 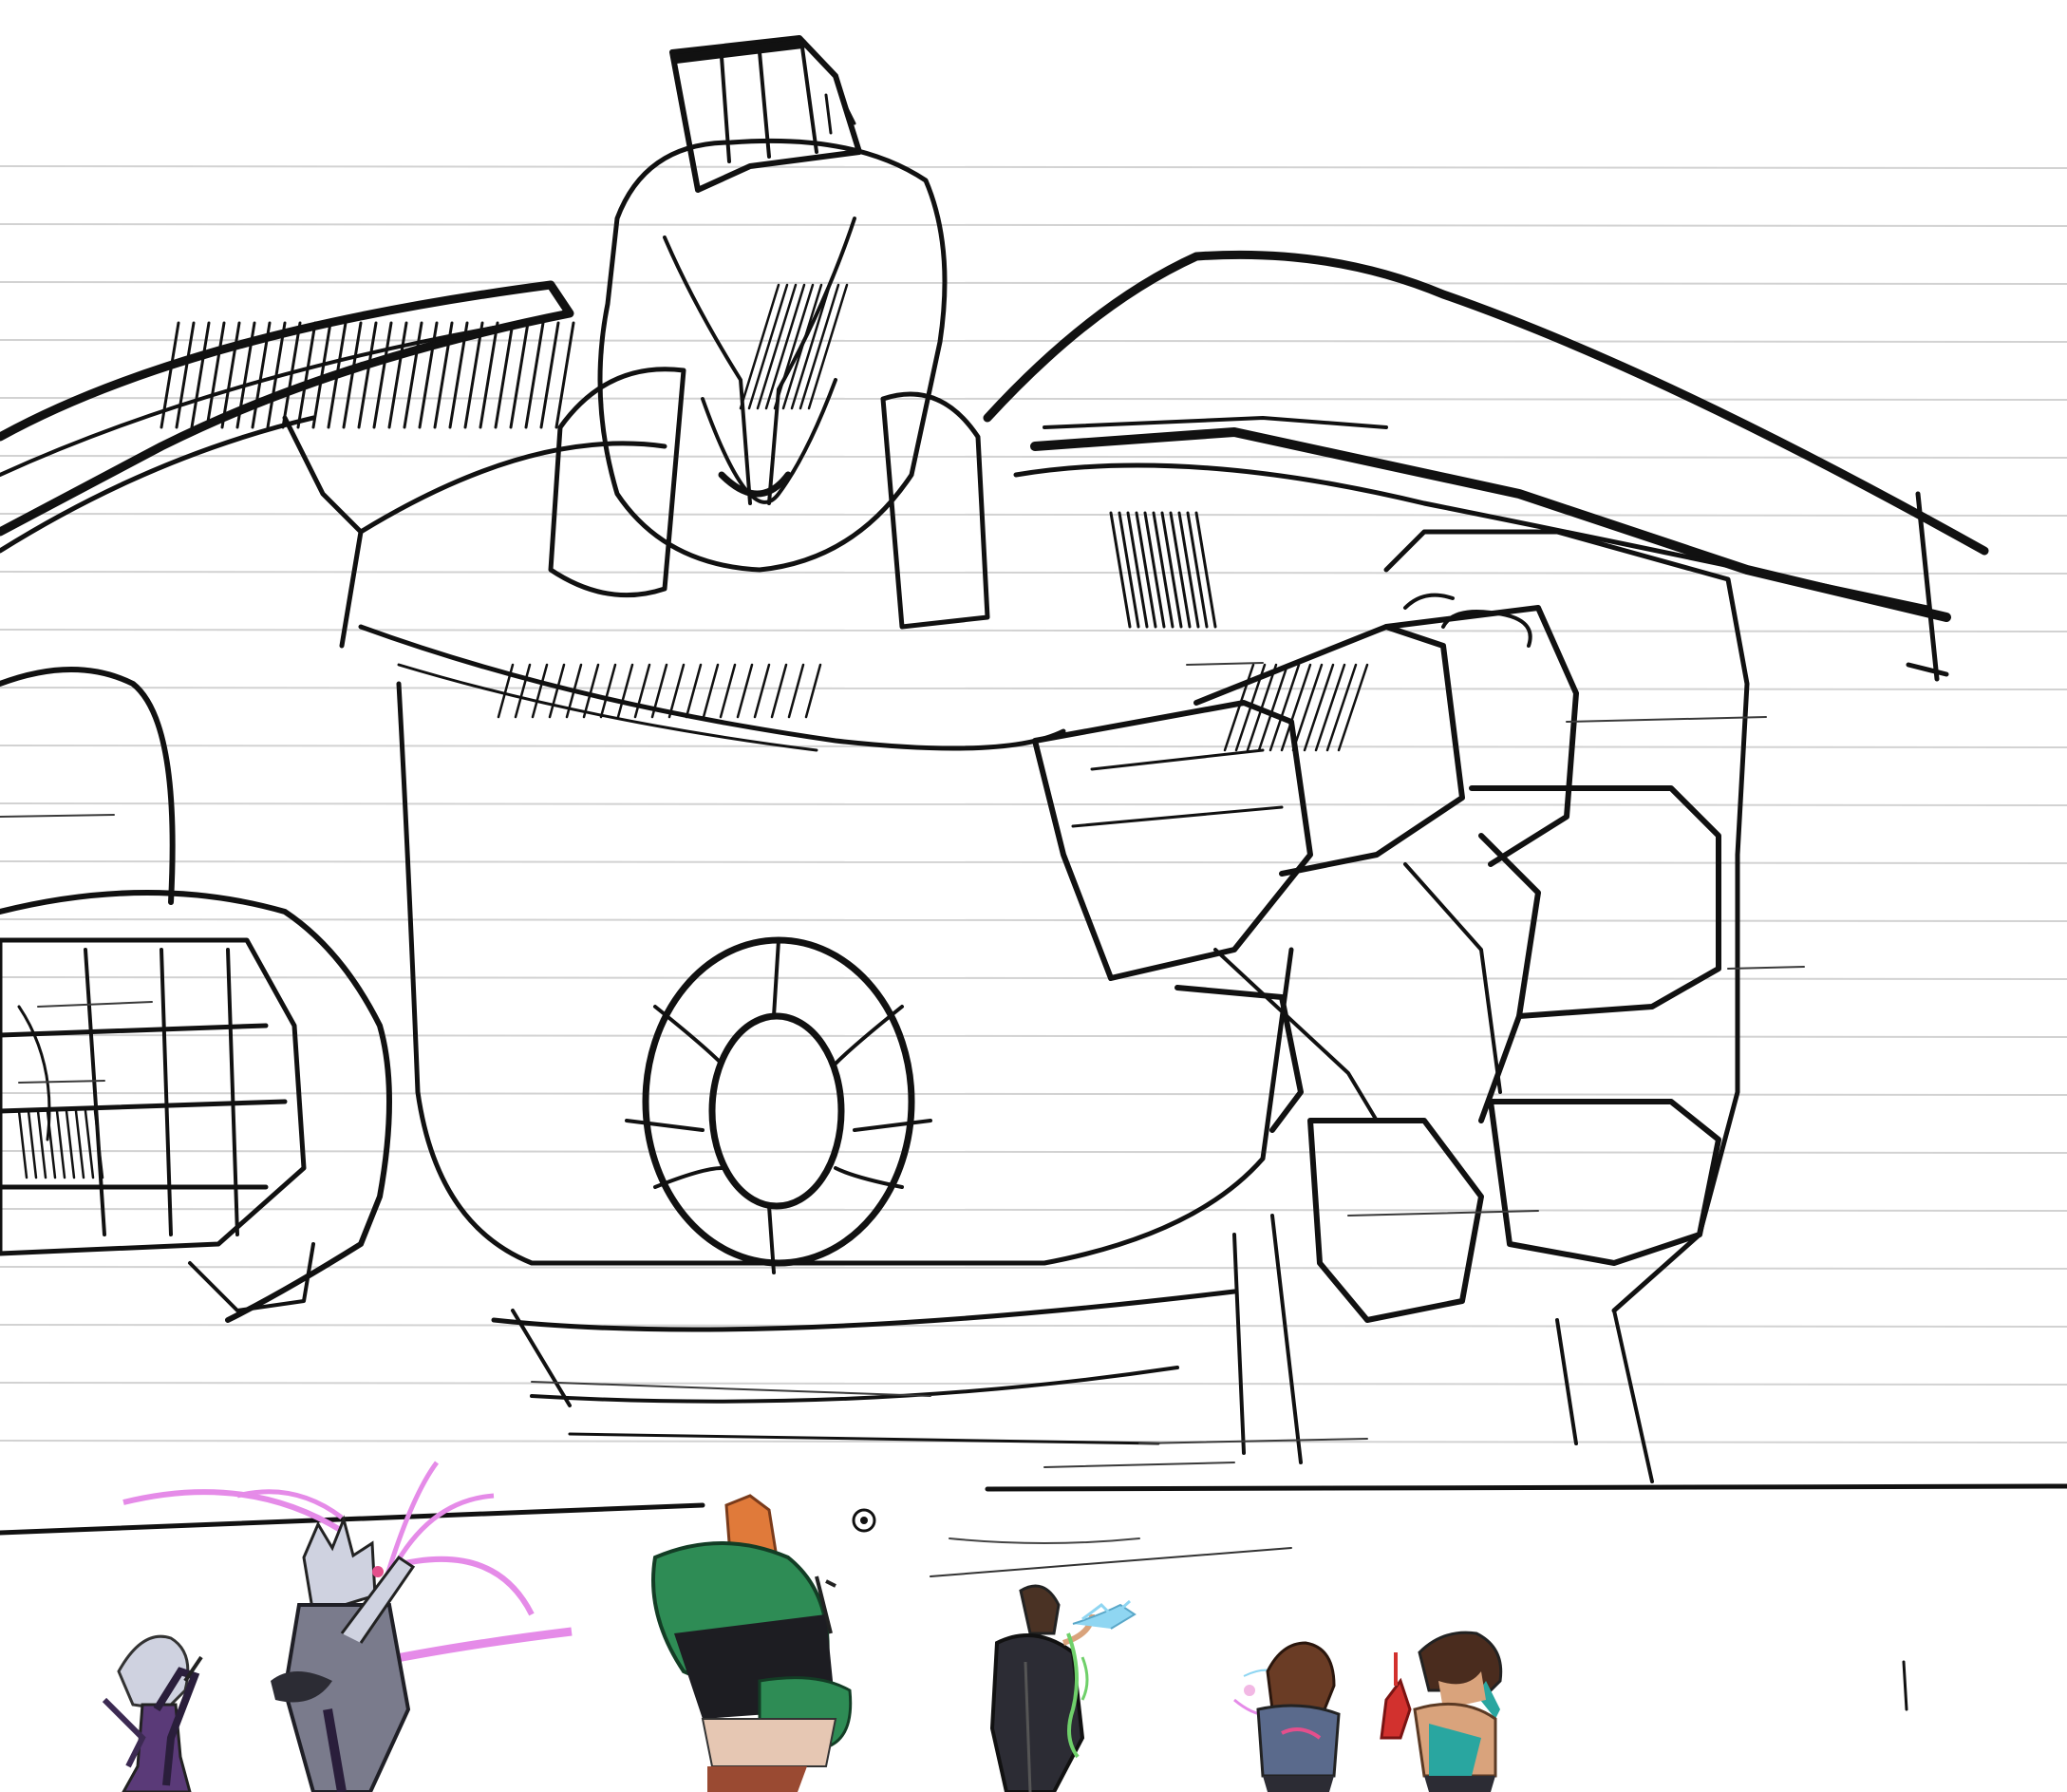 I want to click on character-bob-hair-caster, so click(x=1287, y=1716).